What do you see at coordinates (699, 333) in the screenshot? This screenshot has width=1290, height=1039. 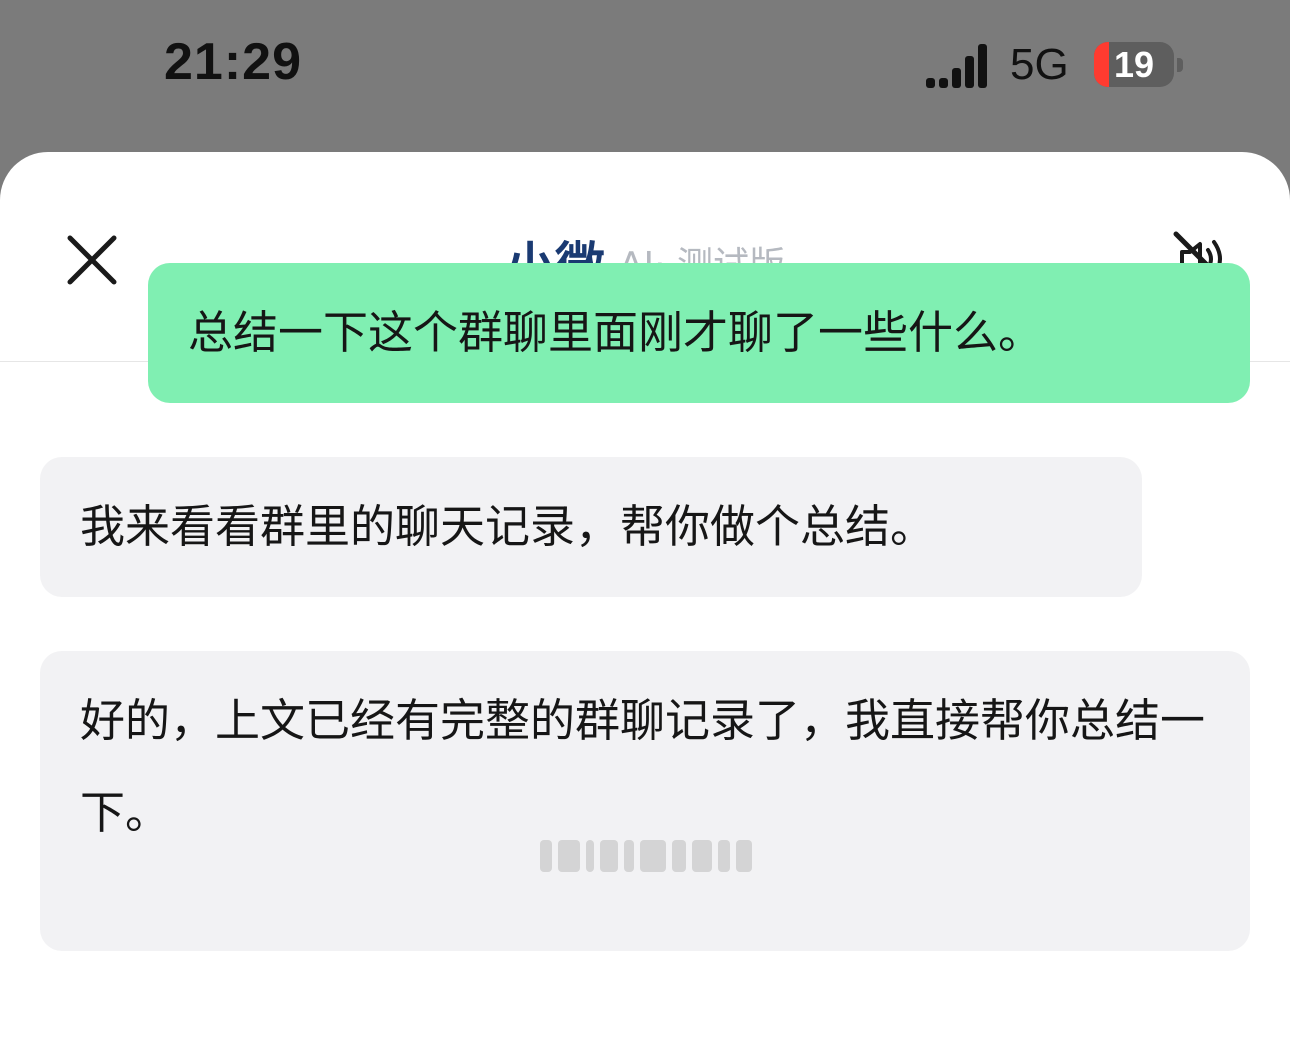 I see `user-message-bubble: 总结一下这个群聊里面刚才聊了一些什么。` at bounding box center [699, 333].